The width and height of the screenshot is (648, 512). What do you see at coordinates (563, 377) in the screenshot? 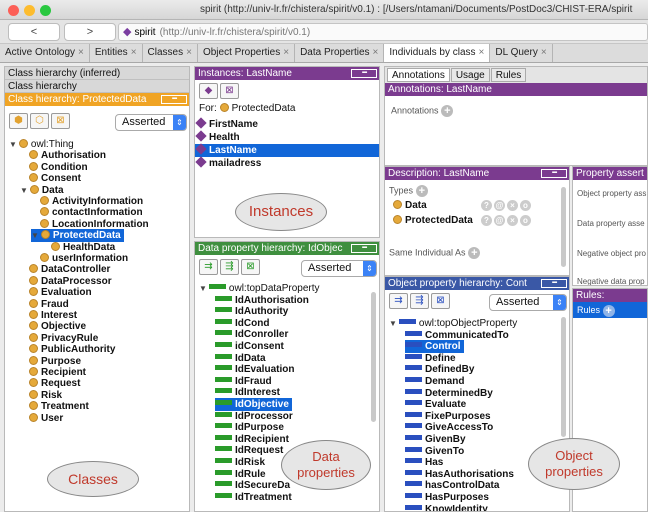
I see `object-property-scrollbar` at bounding box center [563, 377].